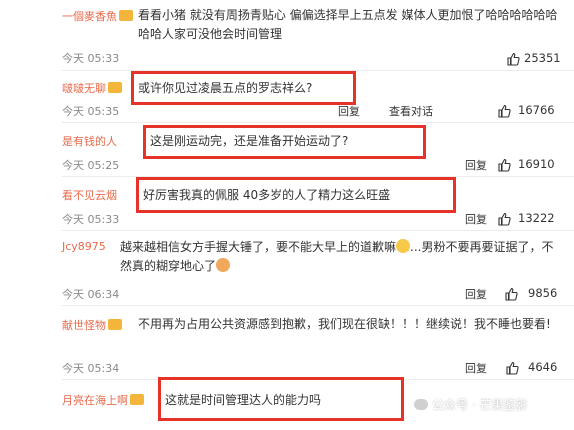 This screenshot has width=574, height=430. What do you see at coordinates (536, 218) in the screenshot?
I see `like-count: 13222` at bounding box center [536, 218].